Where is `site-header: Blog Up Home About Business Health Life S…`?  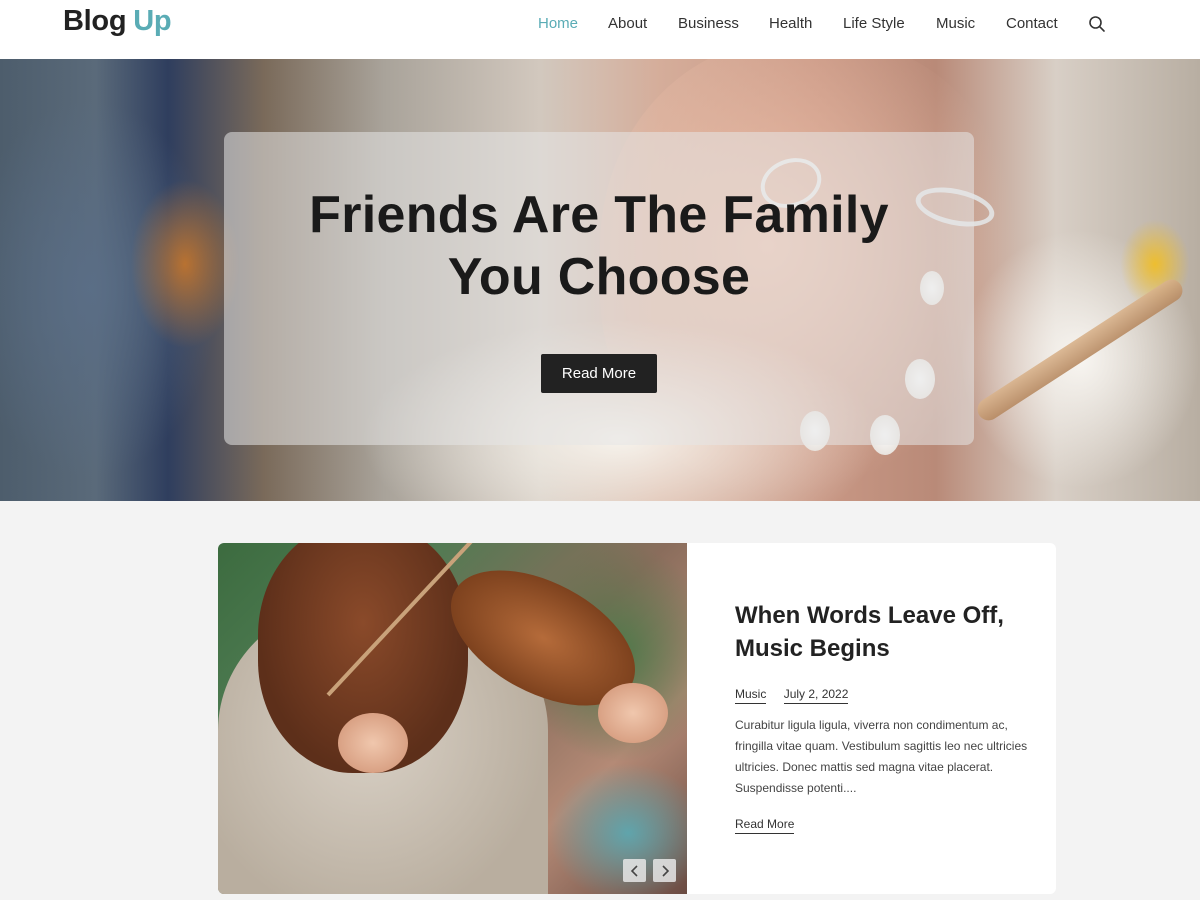
site-header: Blog Up Home About Business Health Life S… is located at coordinates (600, 29).